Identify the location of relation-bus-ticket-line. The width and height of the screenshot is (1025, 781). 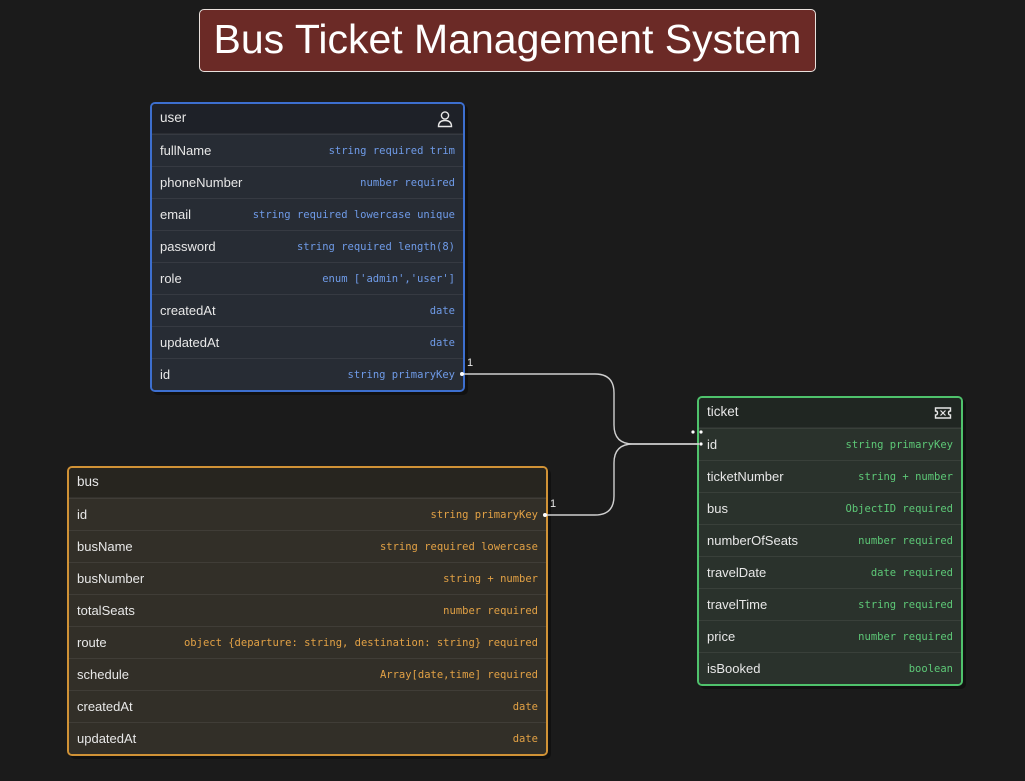
(622, 479).